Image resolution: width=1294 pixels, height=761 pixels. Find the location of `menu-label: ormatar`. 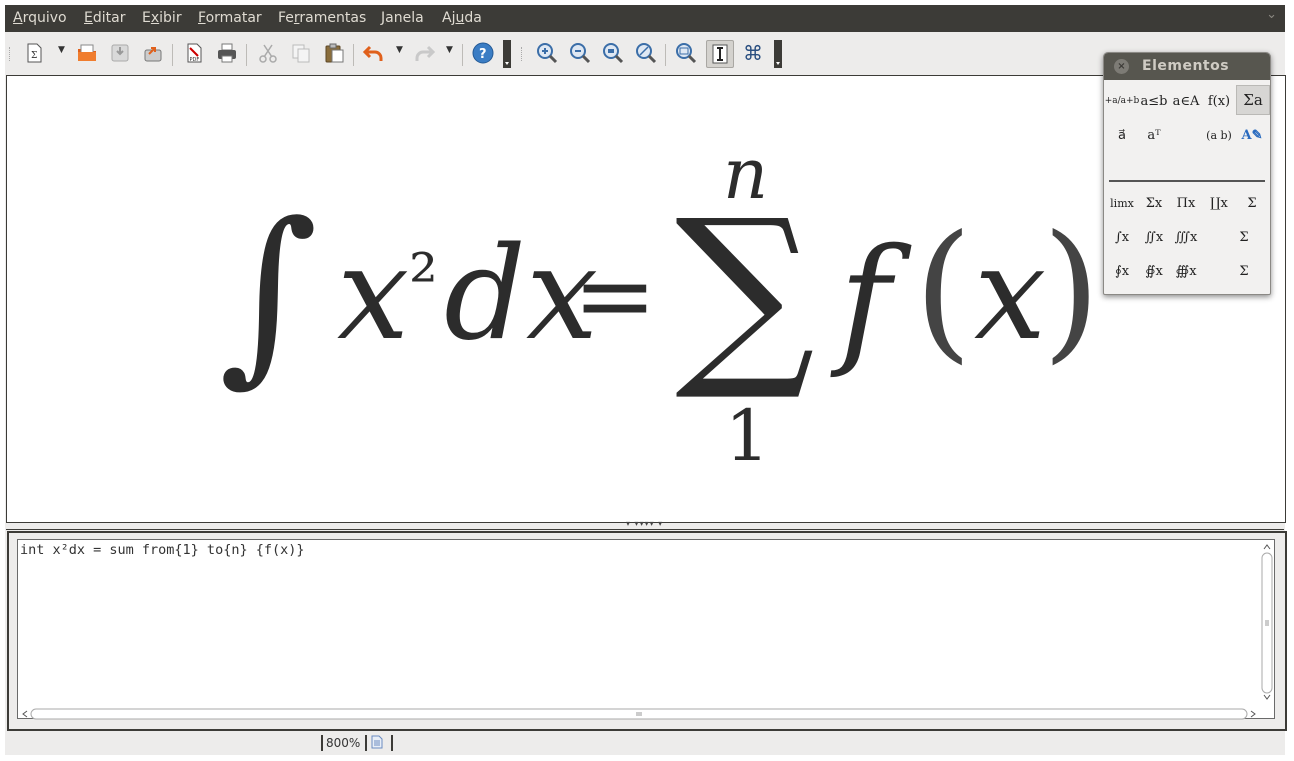

menu-label: ormatar is located at coordinates (233, 18).